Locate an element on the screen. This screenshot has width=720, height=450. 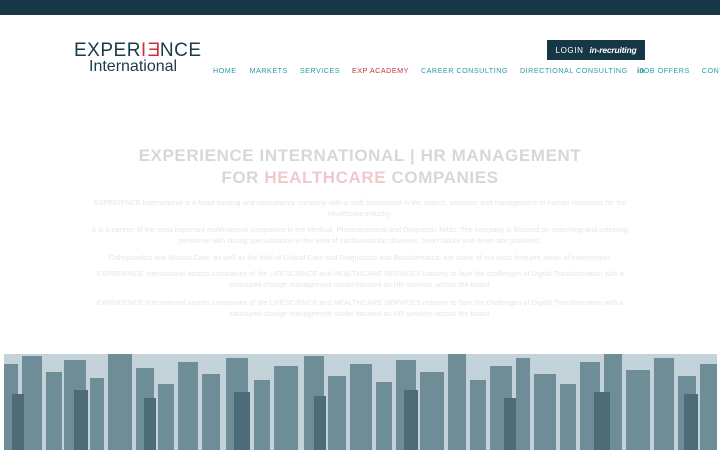
nav-item-markets: MARKETS is located at coordinates (269, 71).